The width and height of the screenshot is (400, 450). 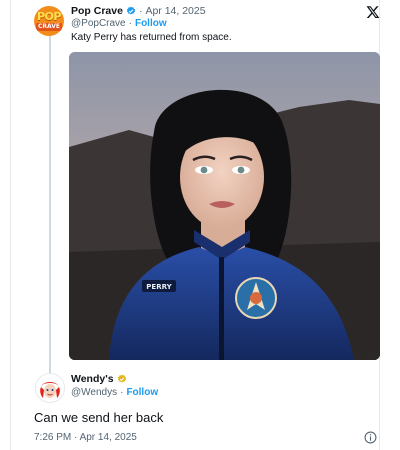 I want to click on original-handle: @PopCrave, so click(x=98, y=23).